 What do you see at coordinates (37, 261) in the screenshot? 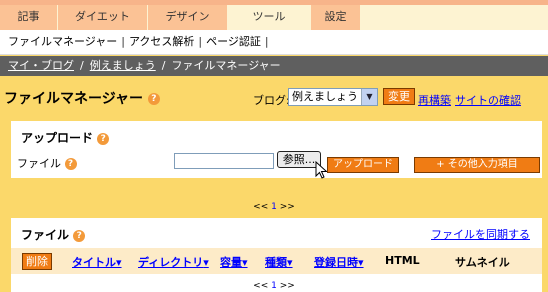
I see `delete-button: 削除` at bounding box center [37, 261].